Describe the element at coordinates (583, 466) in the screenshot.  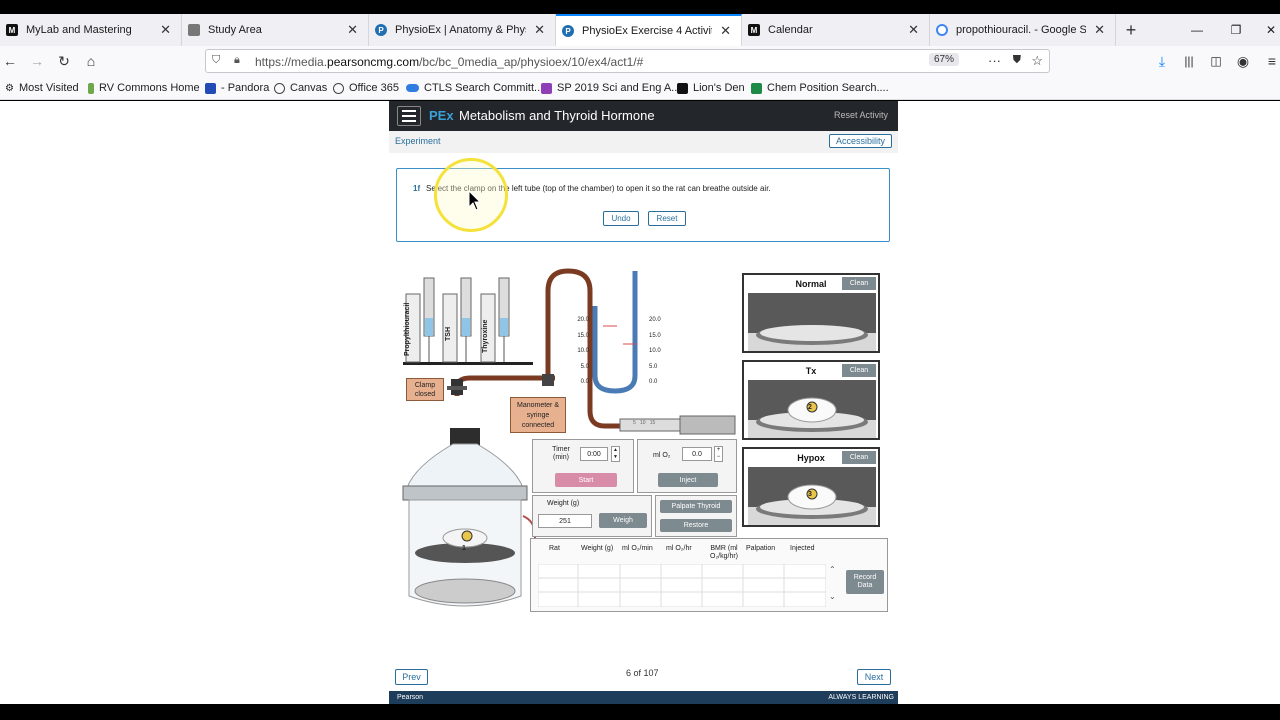
I see `timer-panel: Timer (min) 0:00 ▲ ▼ Start` at that location.